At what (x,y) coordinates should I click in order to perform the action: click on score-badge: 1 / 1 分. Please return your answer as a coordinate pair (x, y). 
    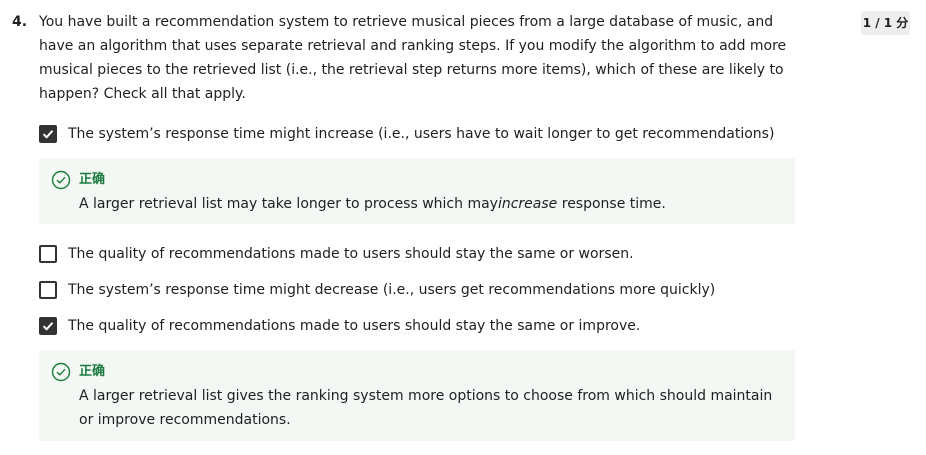
    Looking at the image, I should click on (885, 23).